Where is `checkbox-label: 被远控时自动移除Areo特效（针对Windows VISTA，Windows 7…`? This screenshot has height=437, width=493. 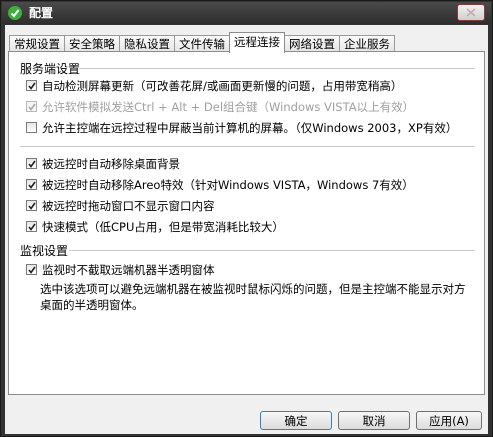 checkbox-label: 被远控时自动移除Areo特效（针对Windows VISTA，Windows 7… is located at coordinates (228, 185).